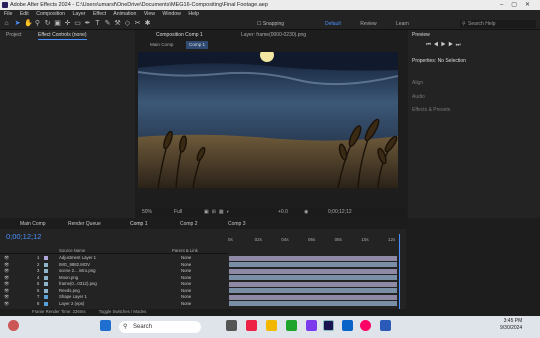 This screenshot has width=540, height=338. What do you see at coordinates (114, 284) in the screenshot?
I see `layer-row: 👁 5 frame(0...0312).png None` at bounding box center [114, 284].